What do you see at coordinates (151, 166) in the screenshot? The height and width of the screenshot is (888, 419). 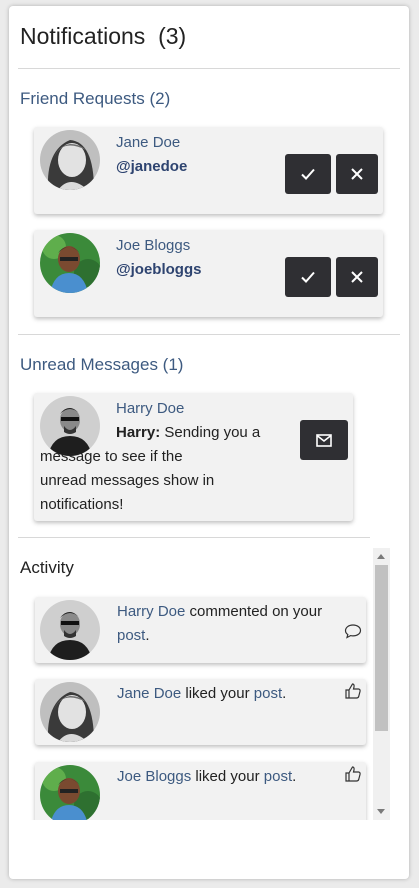 I see `friend-handle: @janedoe` at bounding box center [151, 166].